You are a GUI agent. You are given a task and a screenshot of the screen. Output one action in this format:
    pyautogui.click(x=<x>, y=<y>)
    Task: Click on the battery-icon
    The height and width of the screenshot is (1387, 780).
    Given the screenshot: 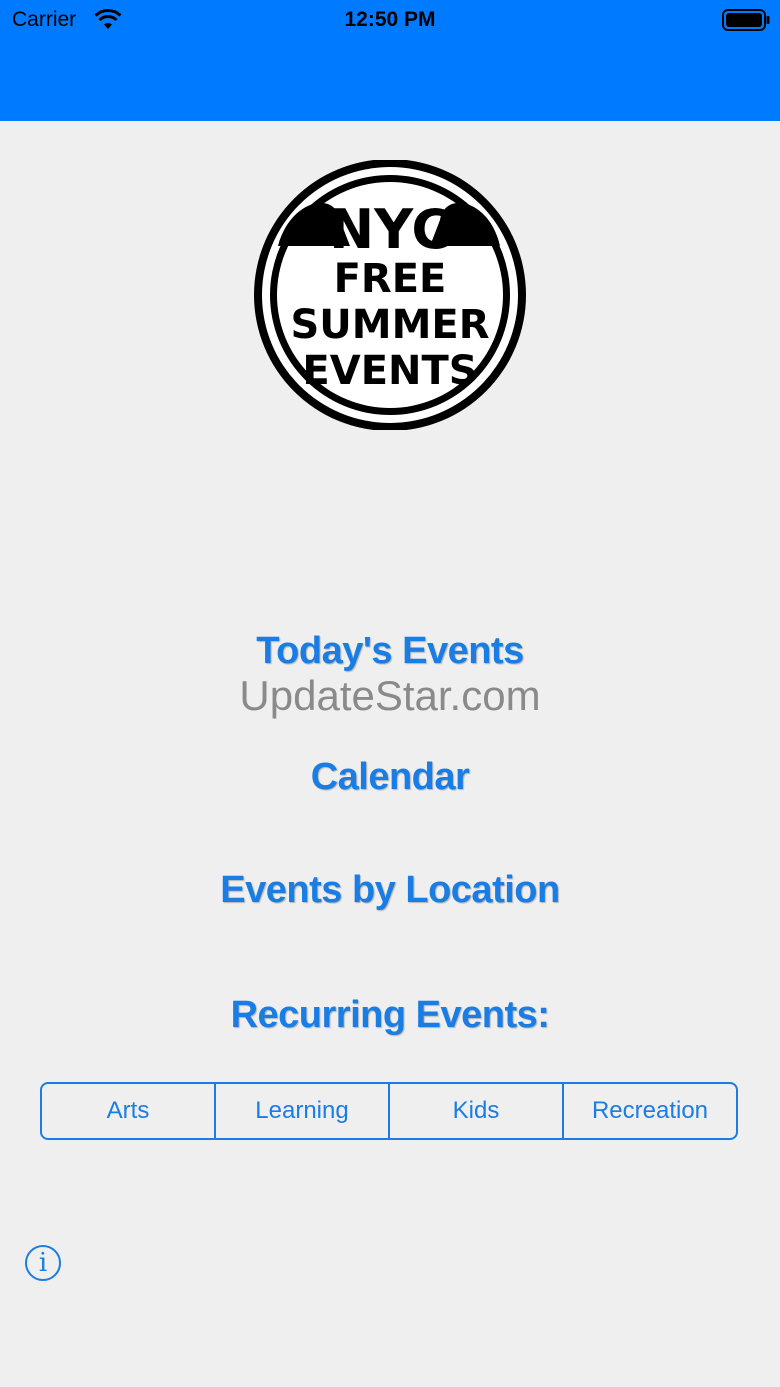 What is the action you would take?
    pyautogui.click(x=746, y=20)
    